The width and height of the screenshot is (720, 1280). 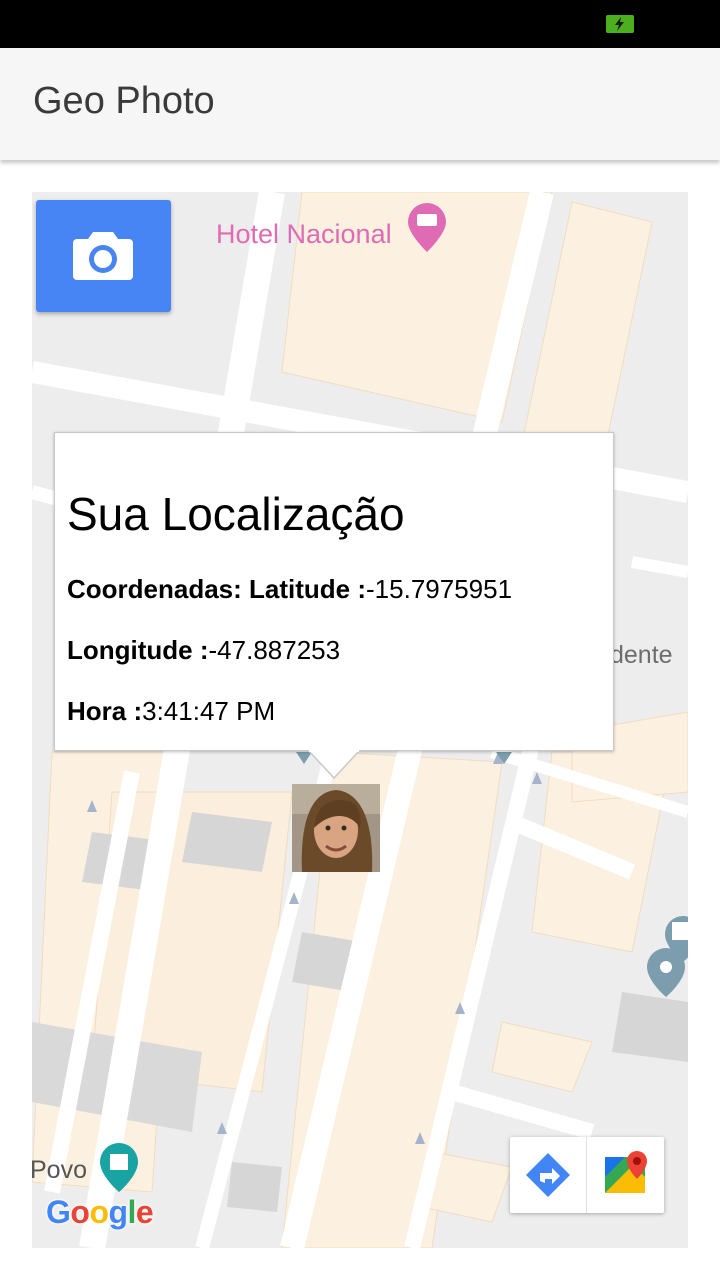 What do you see at coordinates (274, 650) in the screenshot?
I see `longitude-value: -47.887253` at bounding box center [274, 650].